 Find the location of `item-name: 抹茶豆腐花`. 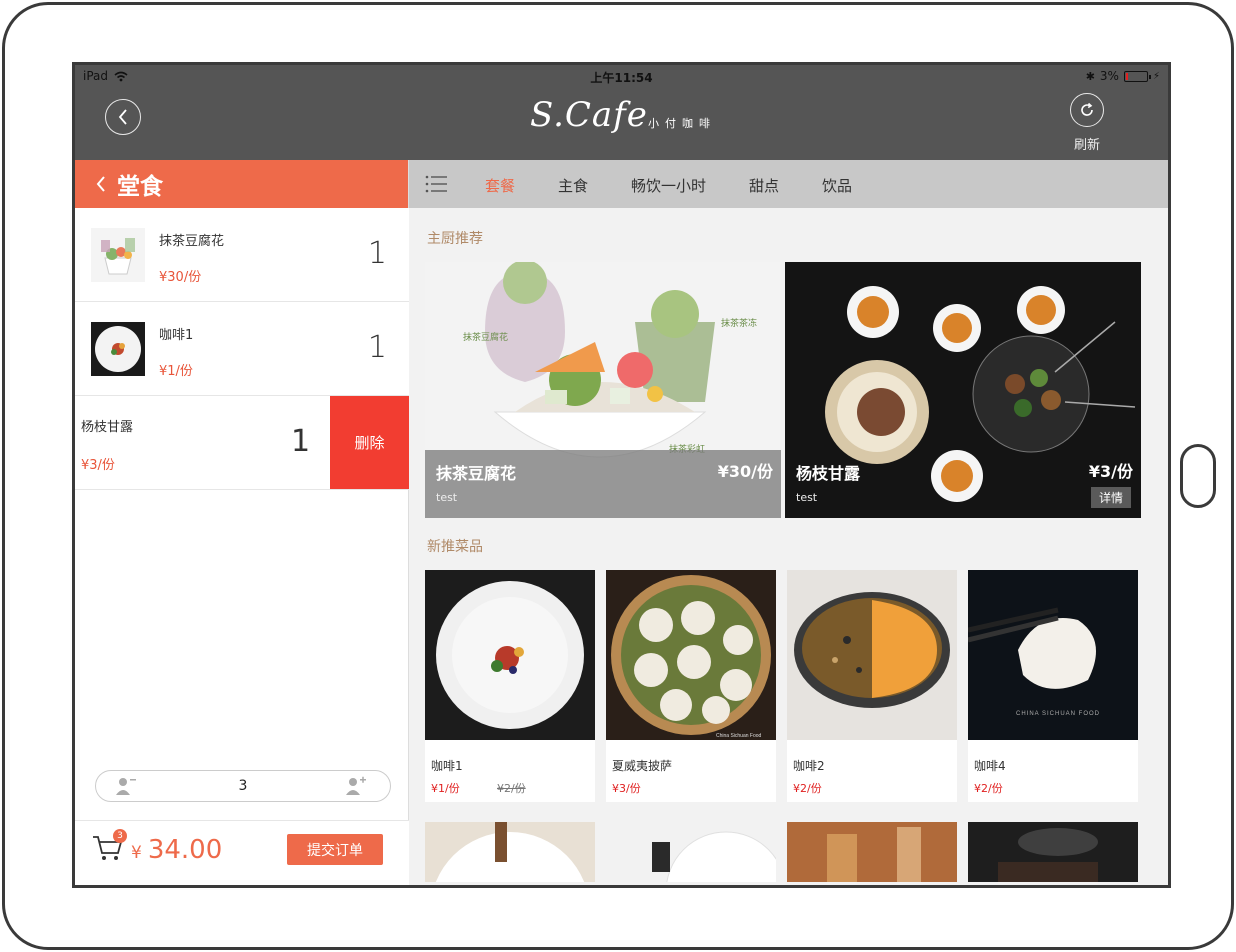

item-name: 抹茶豆腐花 is located at coordinates (192, 241).